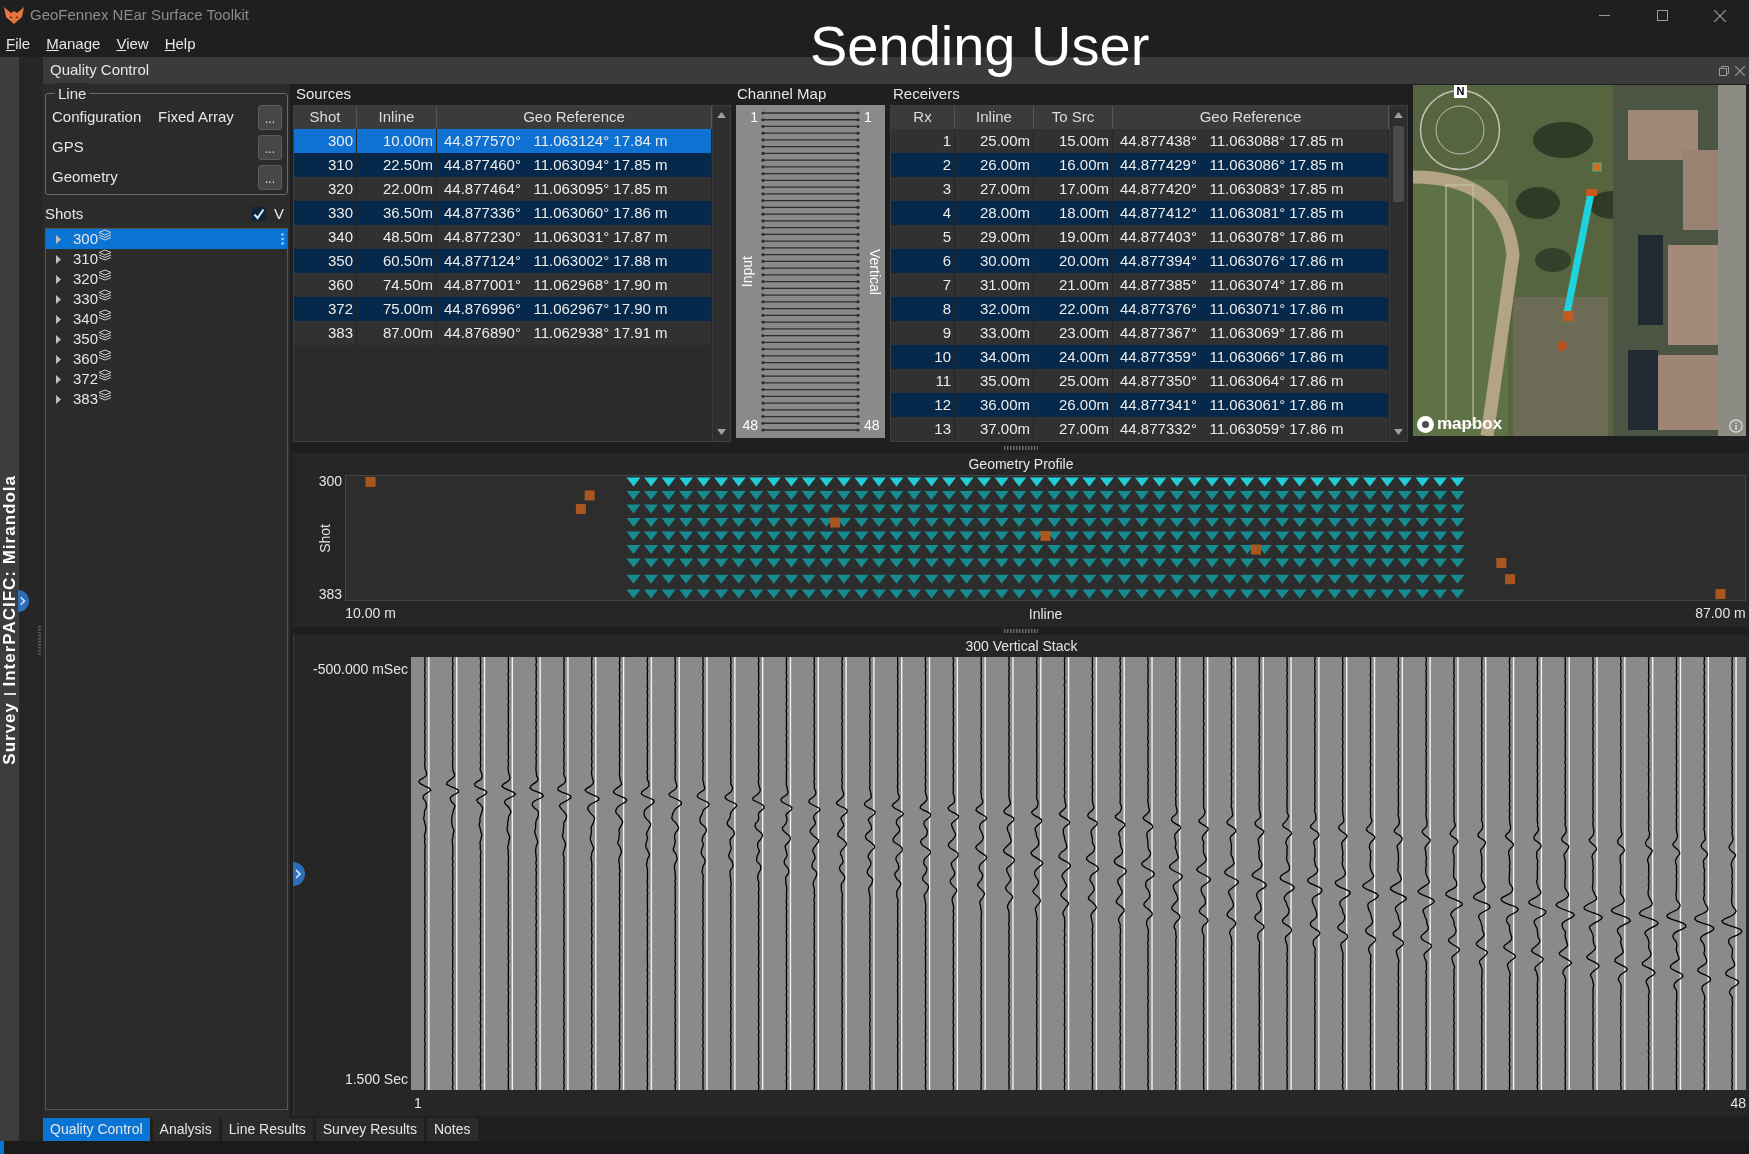 This screenshot has width=1749, height=1154. What do you see at coordinates (132, 44) in the screenshot?
I see `menu-item: View` at bounding box center [132, 44].